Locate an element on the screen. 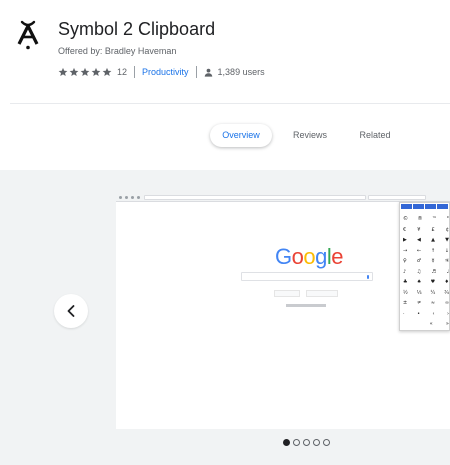  person-icon is located at coordinates (208, 72).